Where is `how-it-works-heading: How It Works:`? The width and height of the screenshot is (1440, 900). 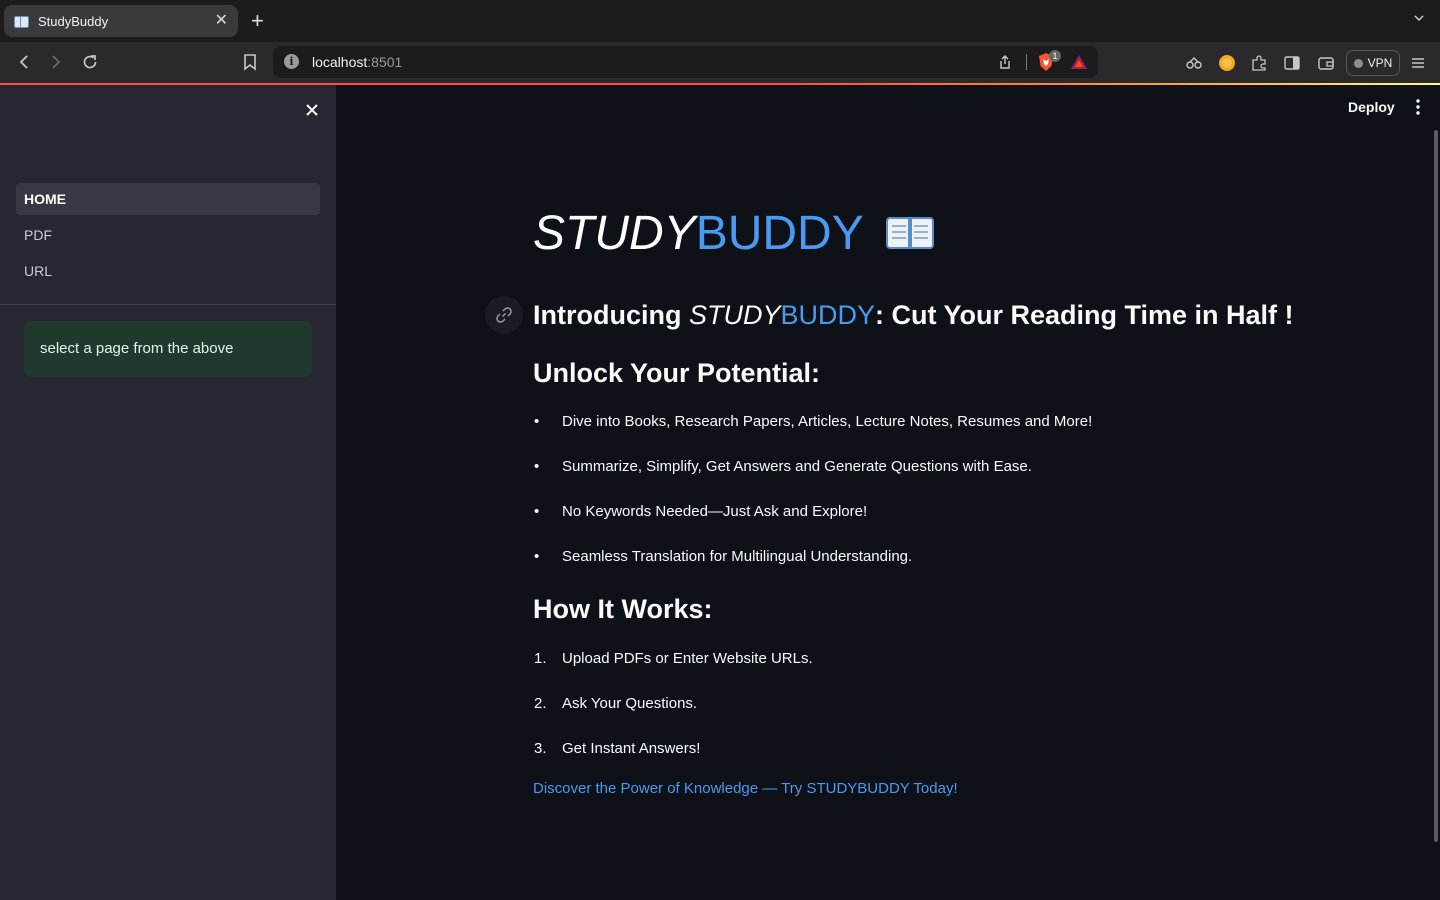
how-it-works-heading: How It Works: is located at coordinates (623, 609).